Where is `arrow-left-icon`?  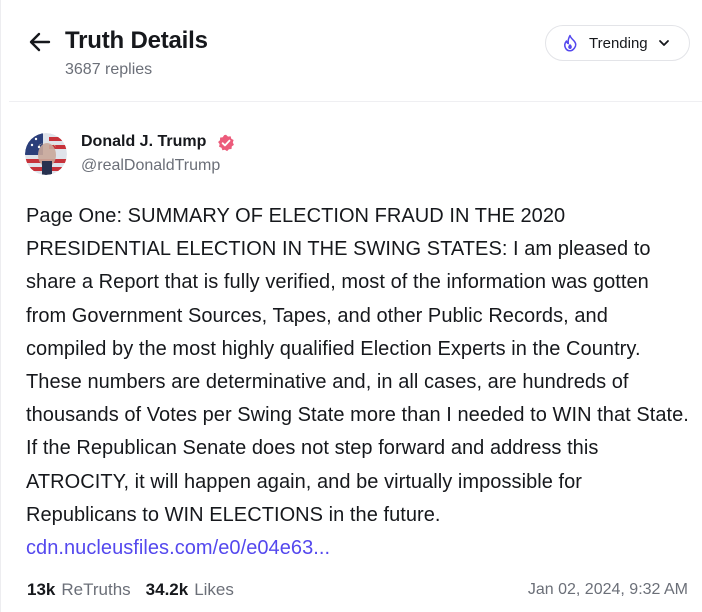
arrow-left-icon is located at coordinates (40, 42).